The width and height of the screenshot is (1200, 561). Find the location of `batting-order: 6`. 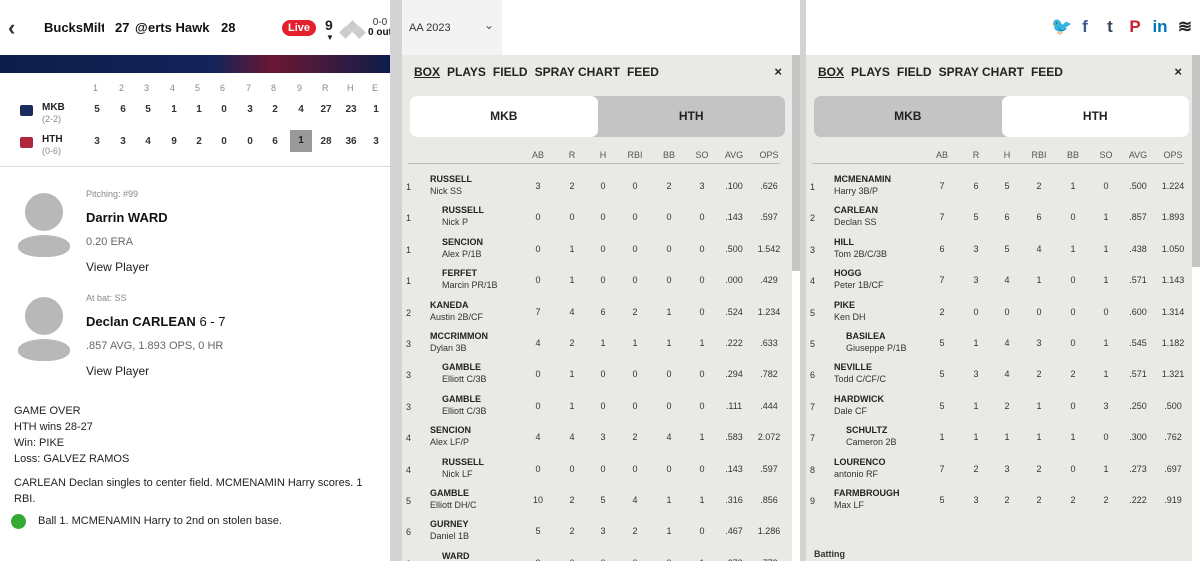

batting-order: 6 is located at coordinates (813, 375).